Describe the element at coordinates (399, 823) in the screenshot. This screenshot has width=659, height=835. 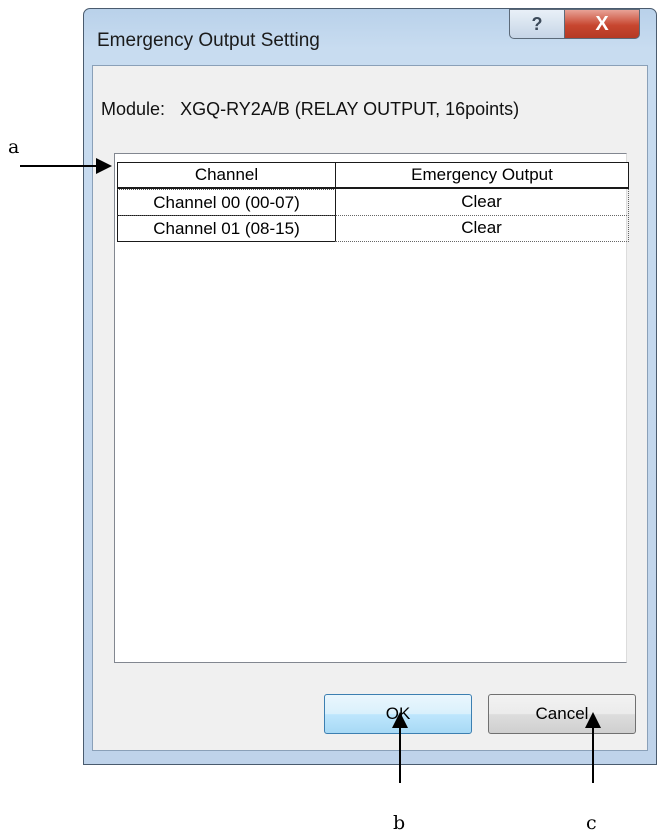
I see `annotation-label-b: b` at that location.